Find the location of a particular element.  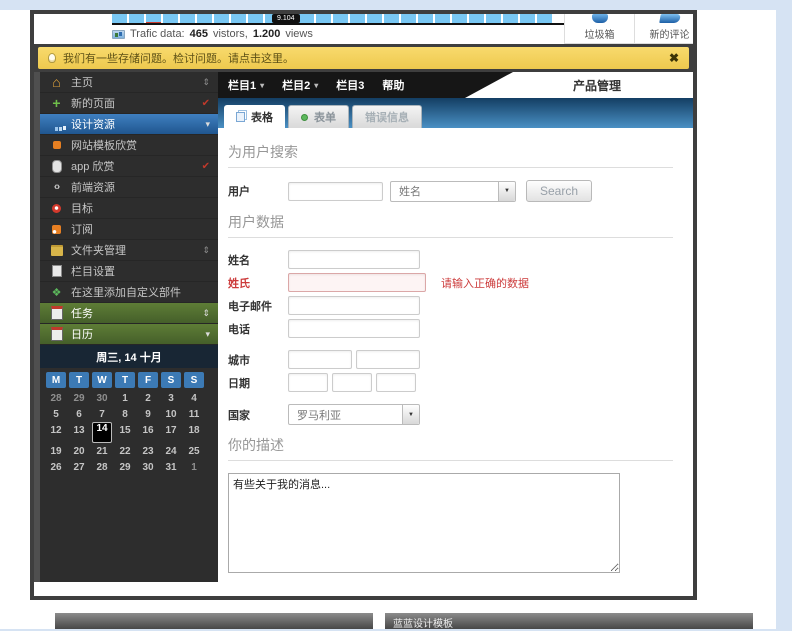

sidebar-item-calendar: 日历 ▾ is located at coordinates (129, 334).